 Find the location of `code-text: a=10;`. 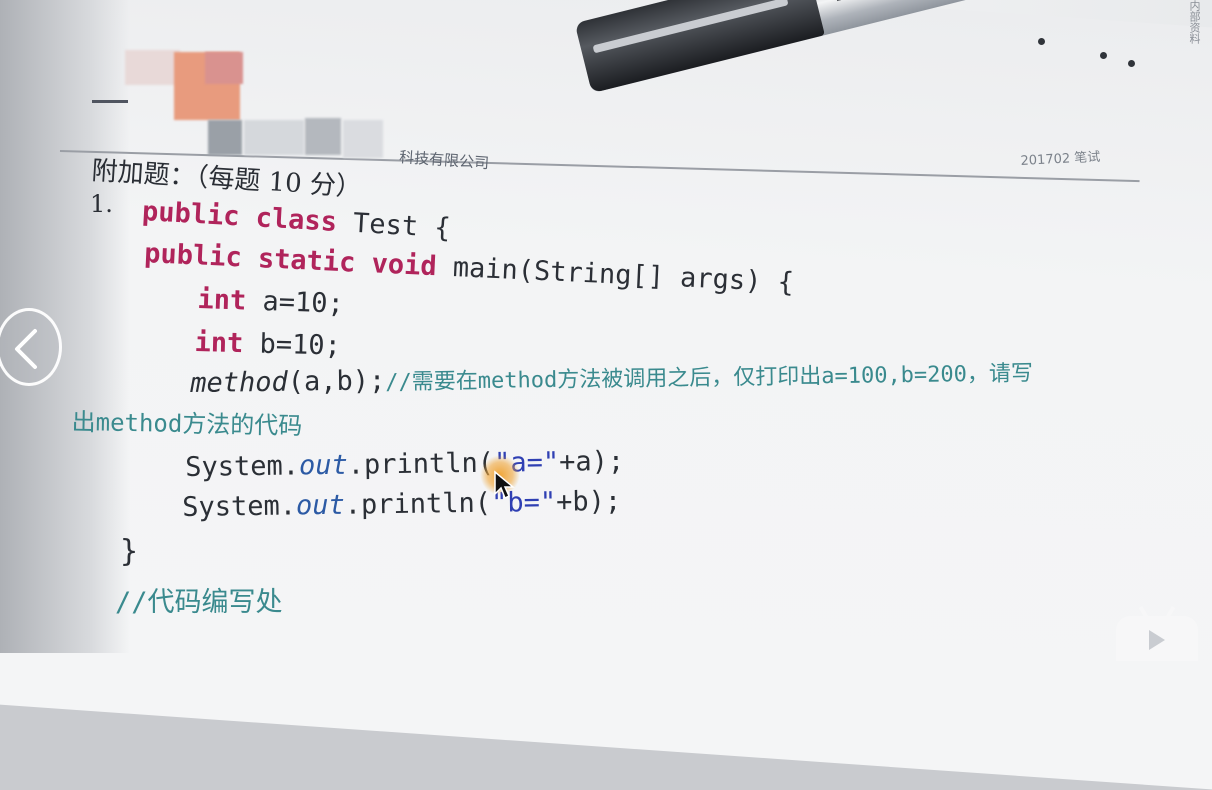

code-text: a=10; is located at coordinates (295, 302).